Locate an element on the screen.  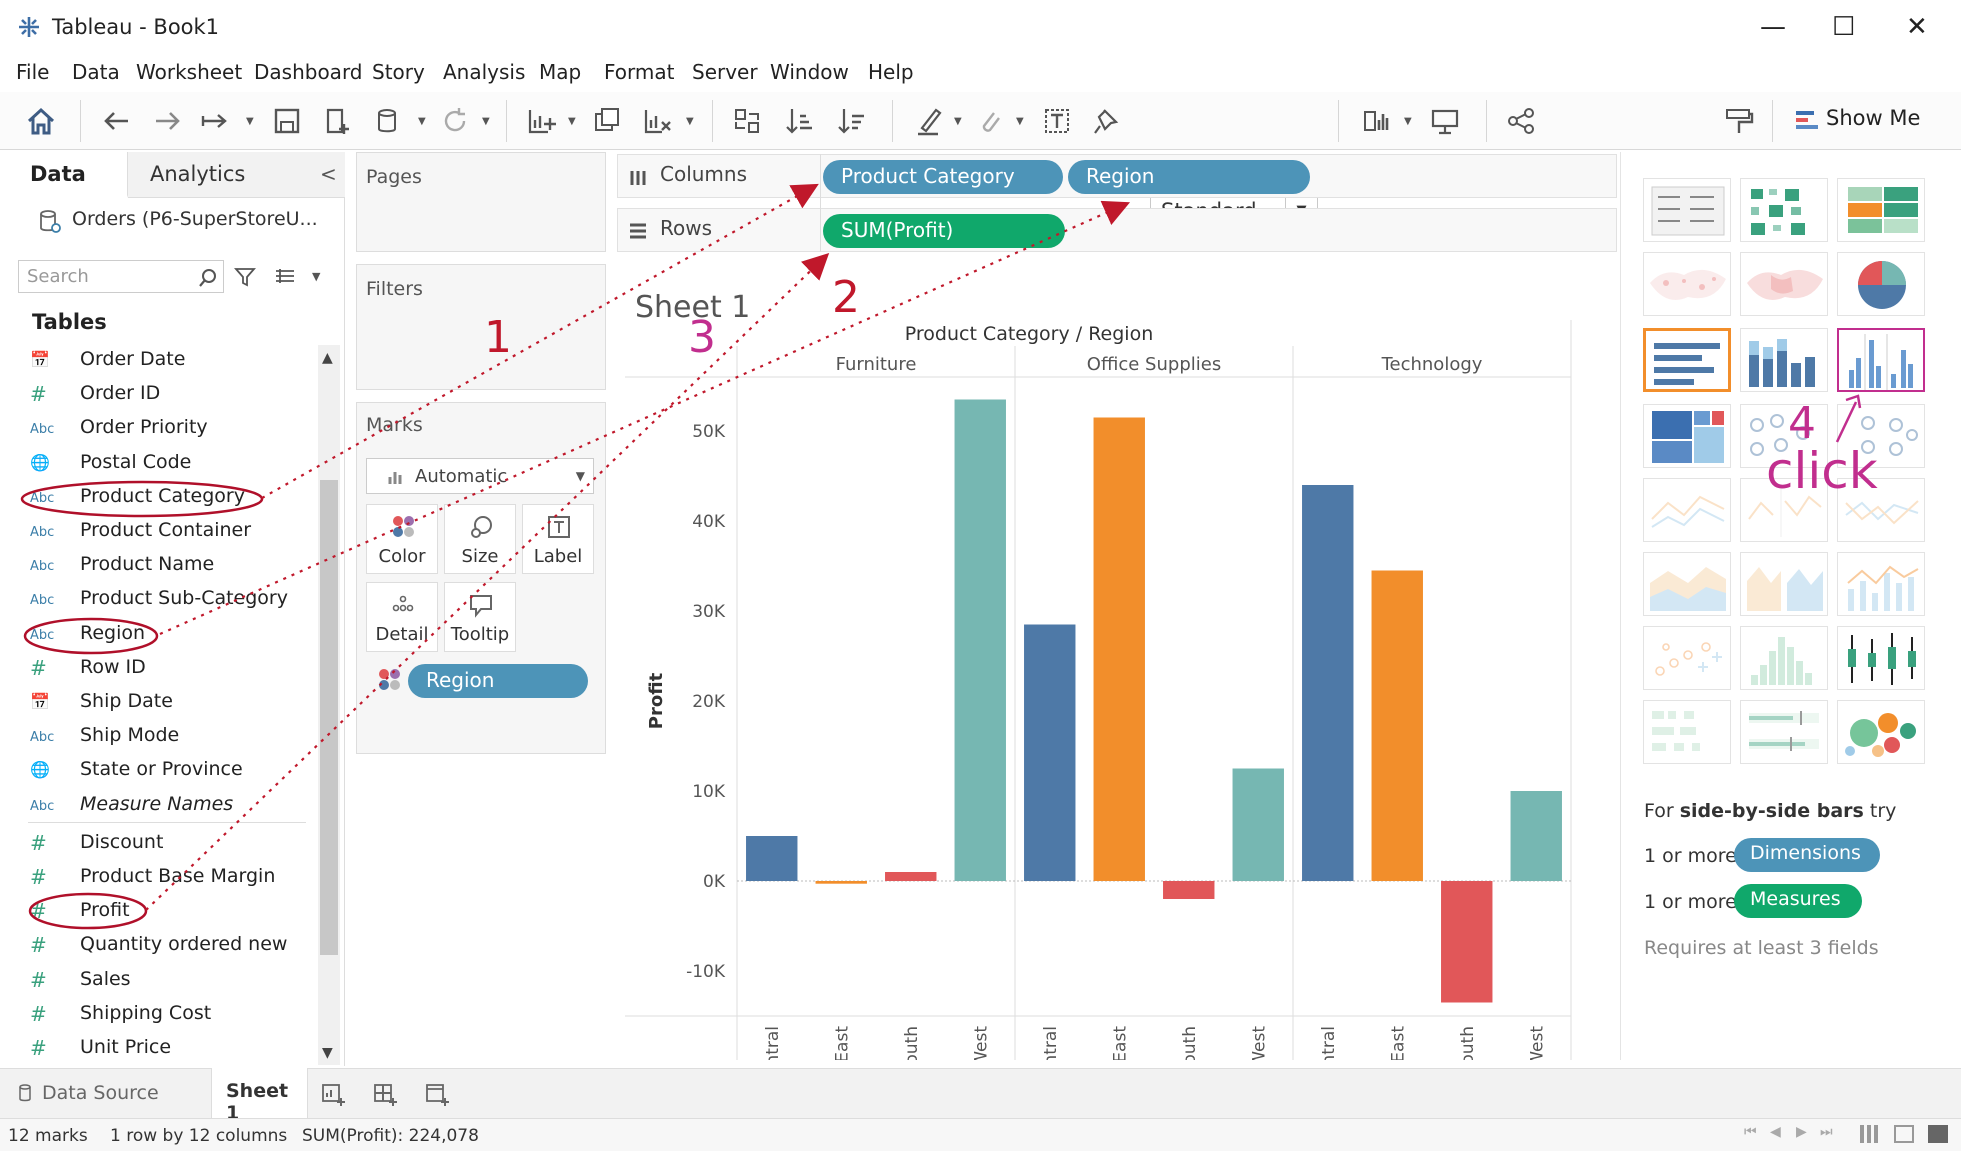
new-worksheet-tab-icon is located at coordinates (334, 1094).